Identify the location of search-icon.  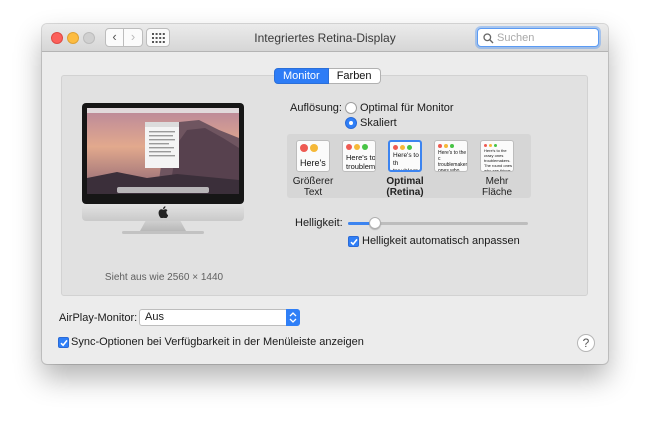
(488, 38).